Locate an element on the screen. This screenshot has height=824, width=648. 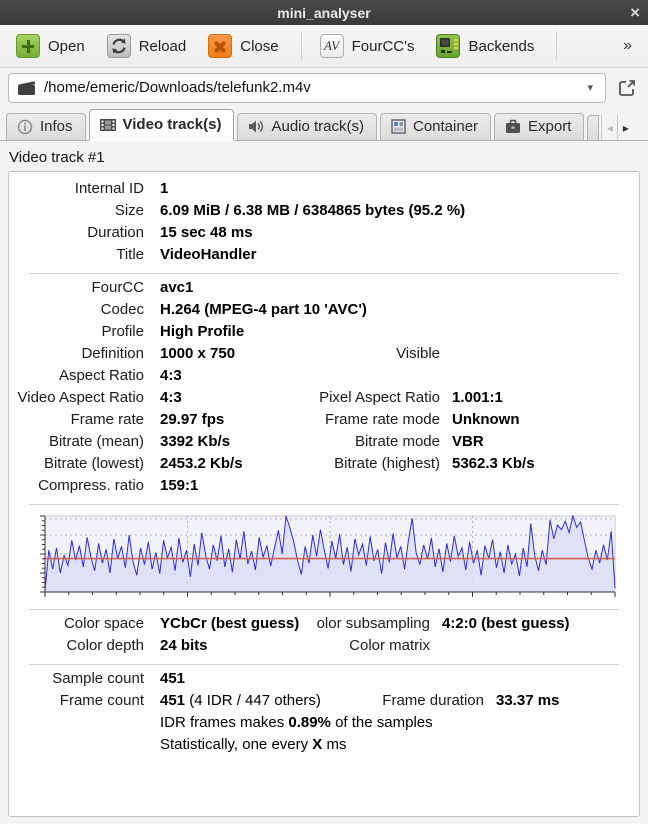
close-file-button: Close is located at coordinates (245, 46).